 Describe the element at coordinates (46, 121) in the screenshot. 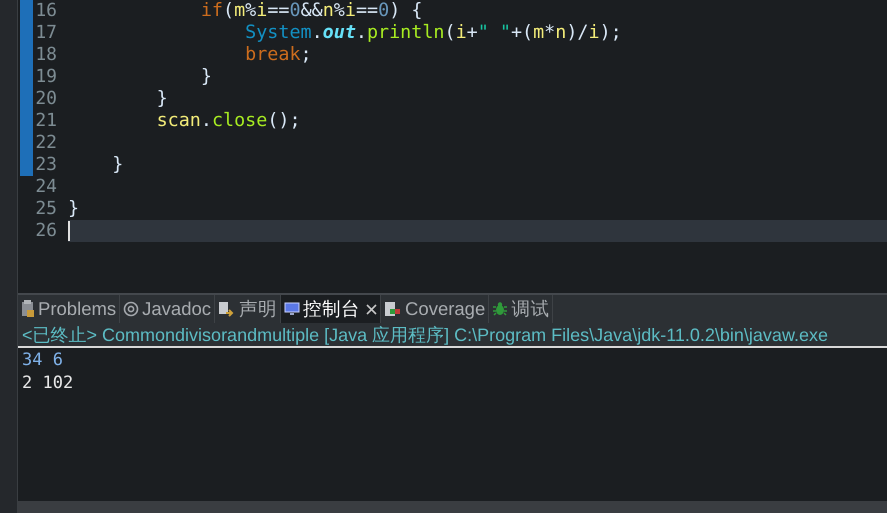

I see `line-number: 21` at that location.